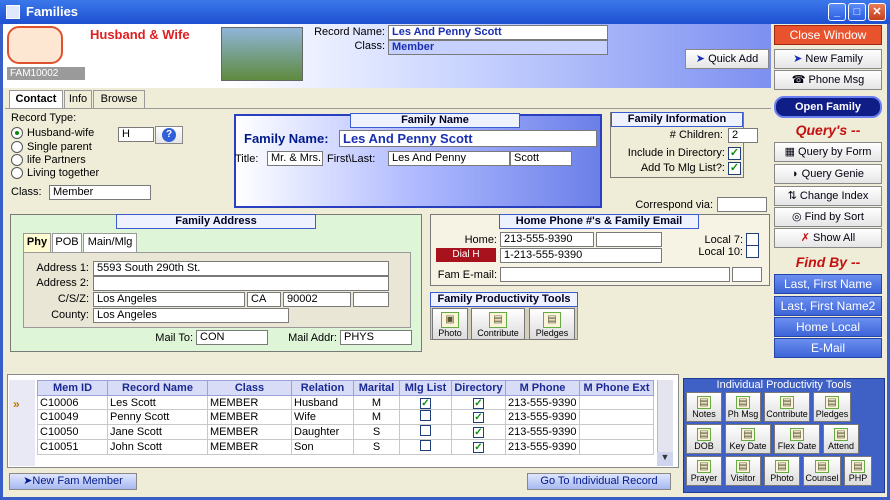 The width and height of the screenshot is (890, 500). What do you see at coordinates (157, 432) in the screenshot?
I see `table-cell: Jane Scott` at bounding box center [157, 432].